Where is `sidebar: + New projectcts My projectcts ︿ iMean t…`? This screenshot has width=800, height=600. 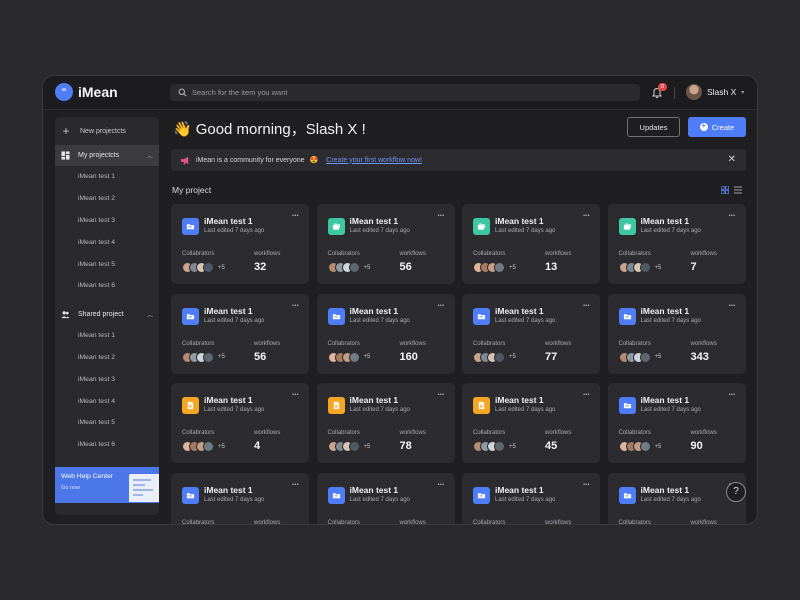
sidebar: + New projectcts My projectcts ︿ iMean t… is located at coordinates (107, 316).